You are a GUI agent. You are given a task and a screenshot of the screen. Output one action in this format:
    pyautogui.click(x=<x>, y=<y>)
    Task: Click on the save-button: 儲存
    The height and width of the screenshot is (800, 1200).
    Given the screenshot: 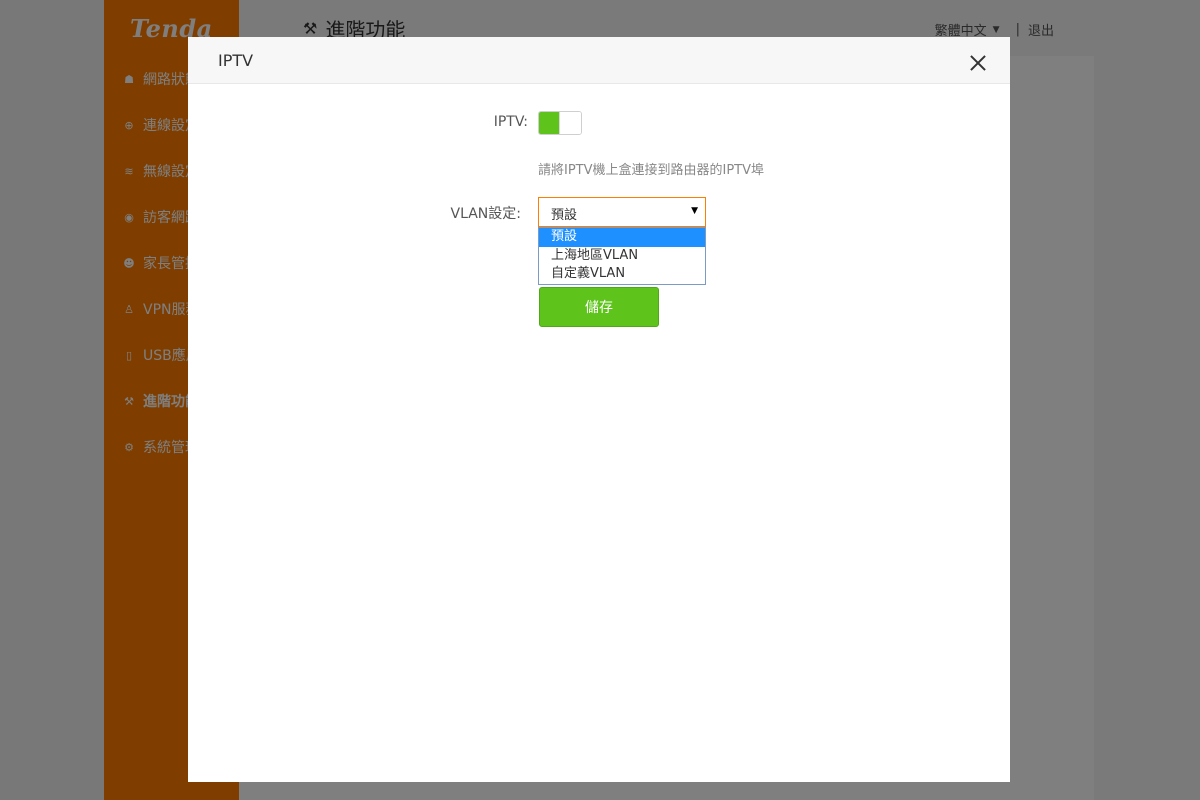 What is the action you would take?
    pyautogui.click(x=599, y=307)
    